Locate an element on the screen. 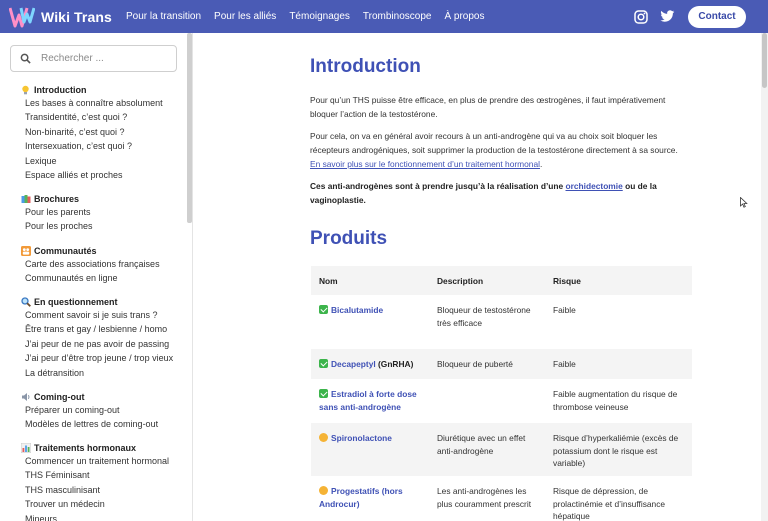  sidebar-section-title: Coming-out is located at coordinates (89, 396).